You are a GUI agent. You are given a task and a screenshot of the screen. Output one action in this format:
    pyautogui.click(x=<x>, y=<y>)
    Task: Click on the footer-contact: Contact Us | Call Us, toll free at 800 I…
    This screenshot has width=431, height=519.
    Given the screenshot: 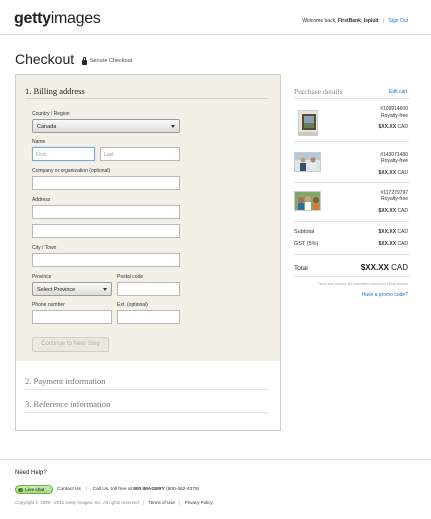 What is the action you would take?
    pyautogui.click(x=128, y=489)
    